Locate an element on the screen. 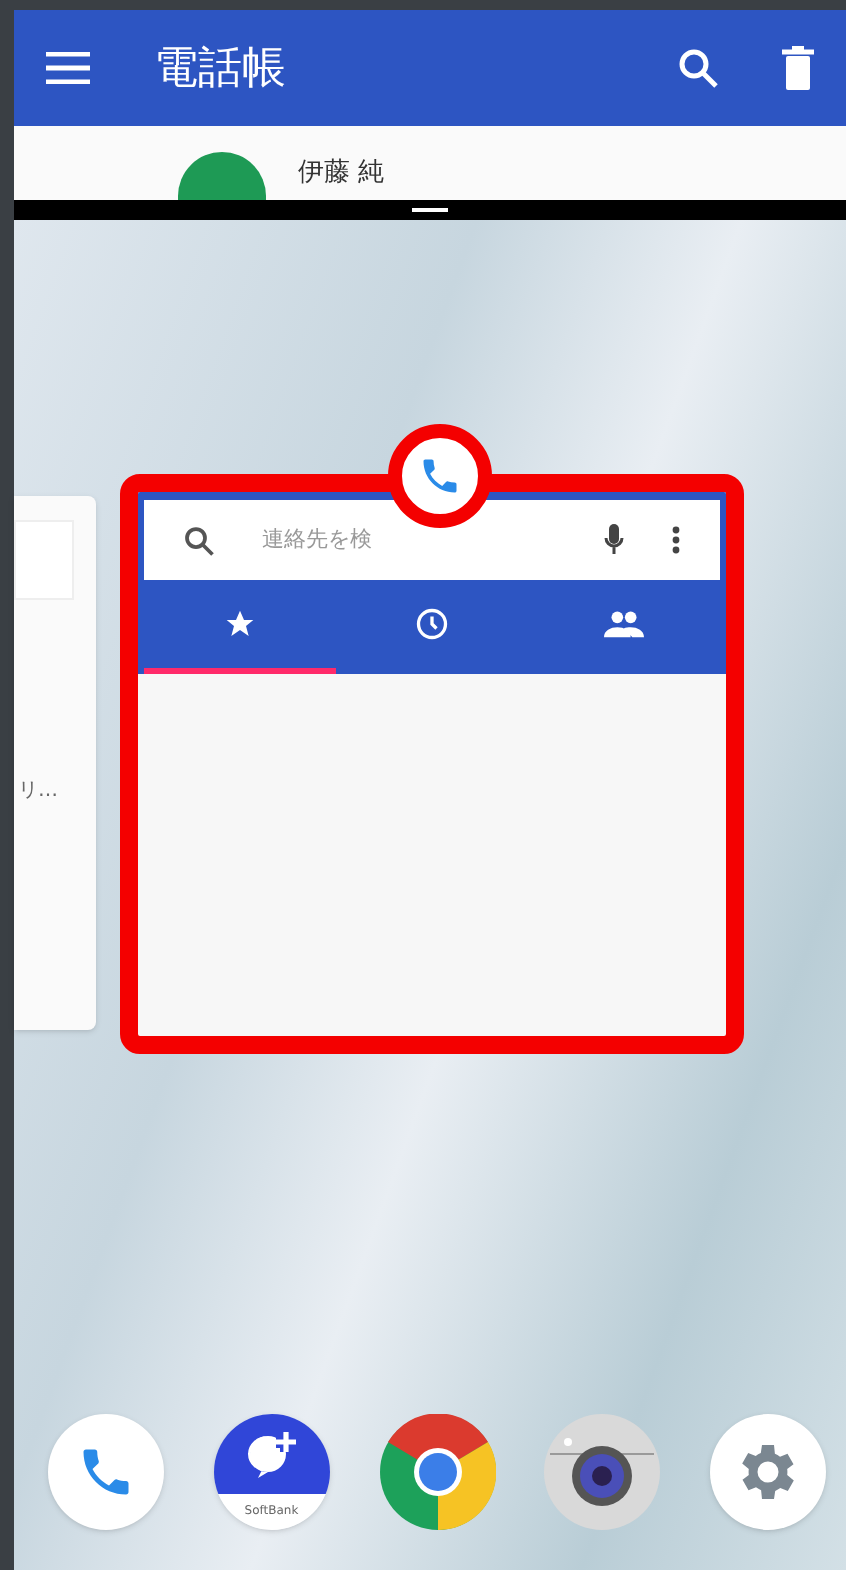 Image resolution: width=846 pixels, height=1570 pixels. menu-icon is located at coordinates (68, 68).